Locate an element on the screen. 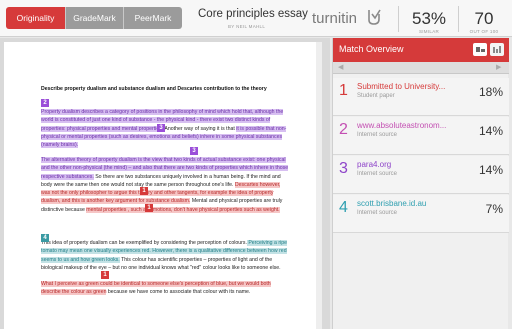 The height and width of the screenshot is (329, 512). turnitin-logo-icon is located at coordinates (374, 17).